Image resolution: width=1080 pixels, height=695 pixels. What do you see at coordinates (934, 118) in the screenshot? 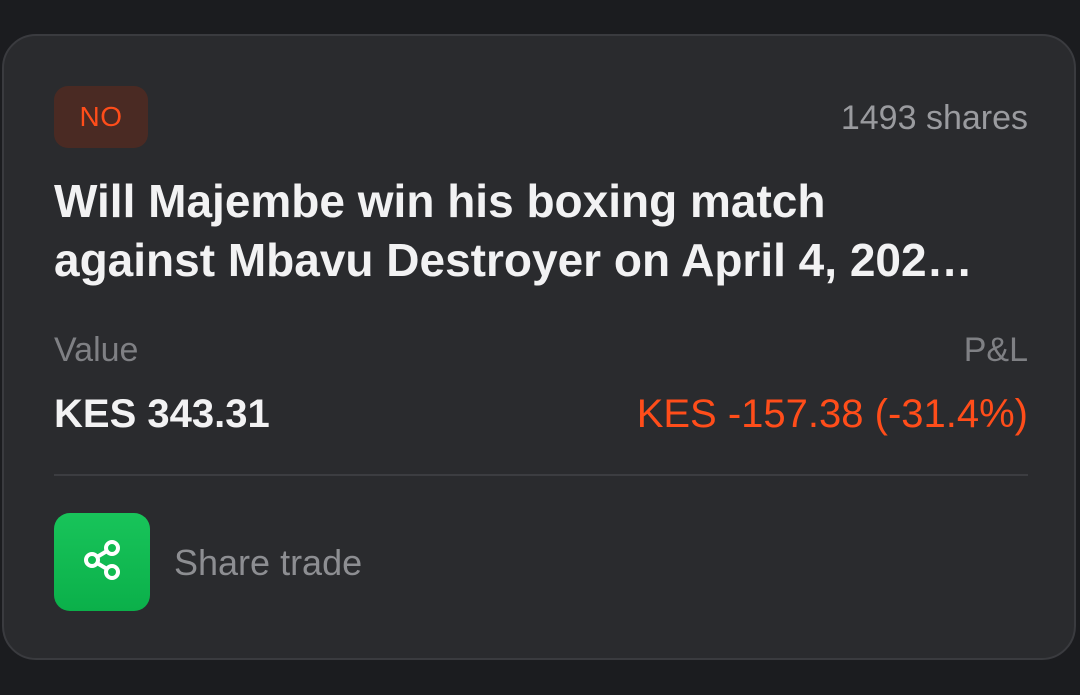
I see `shares-count: 1493 shares` at bounding box center [934, 118].